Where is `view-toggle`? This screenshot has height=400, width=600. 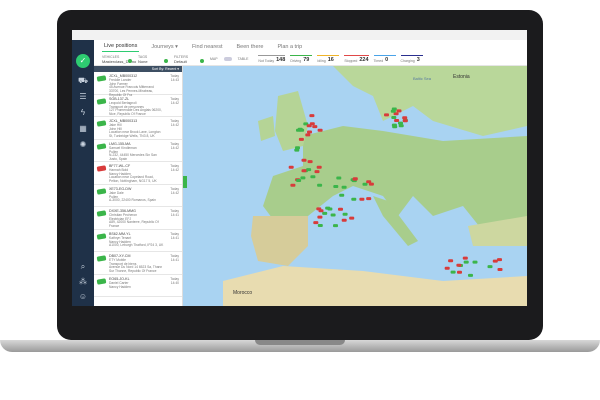 view-toggle is located at coordinates (227, 59).